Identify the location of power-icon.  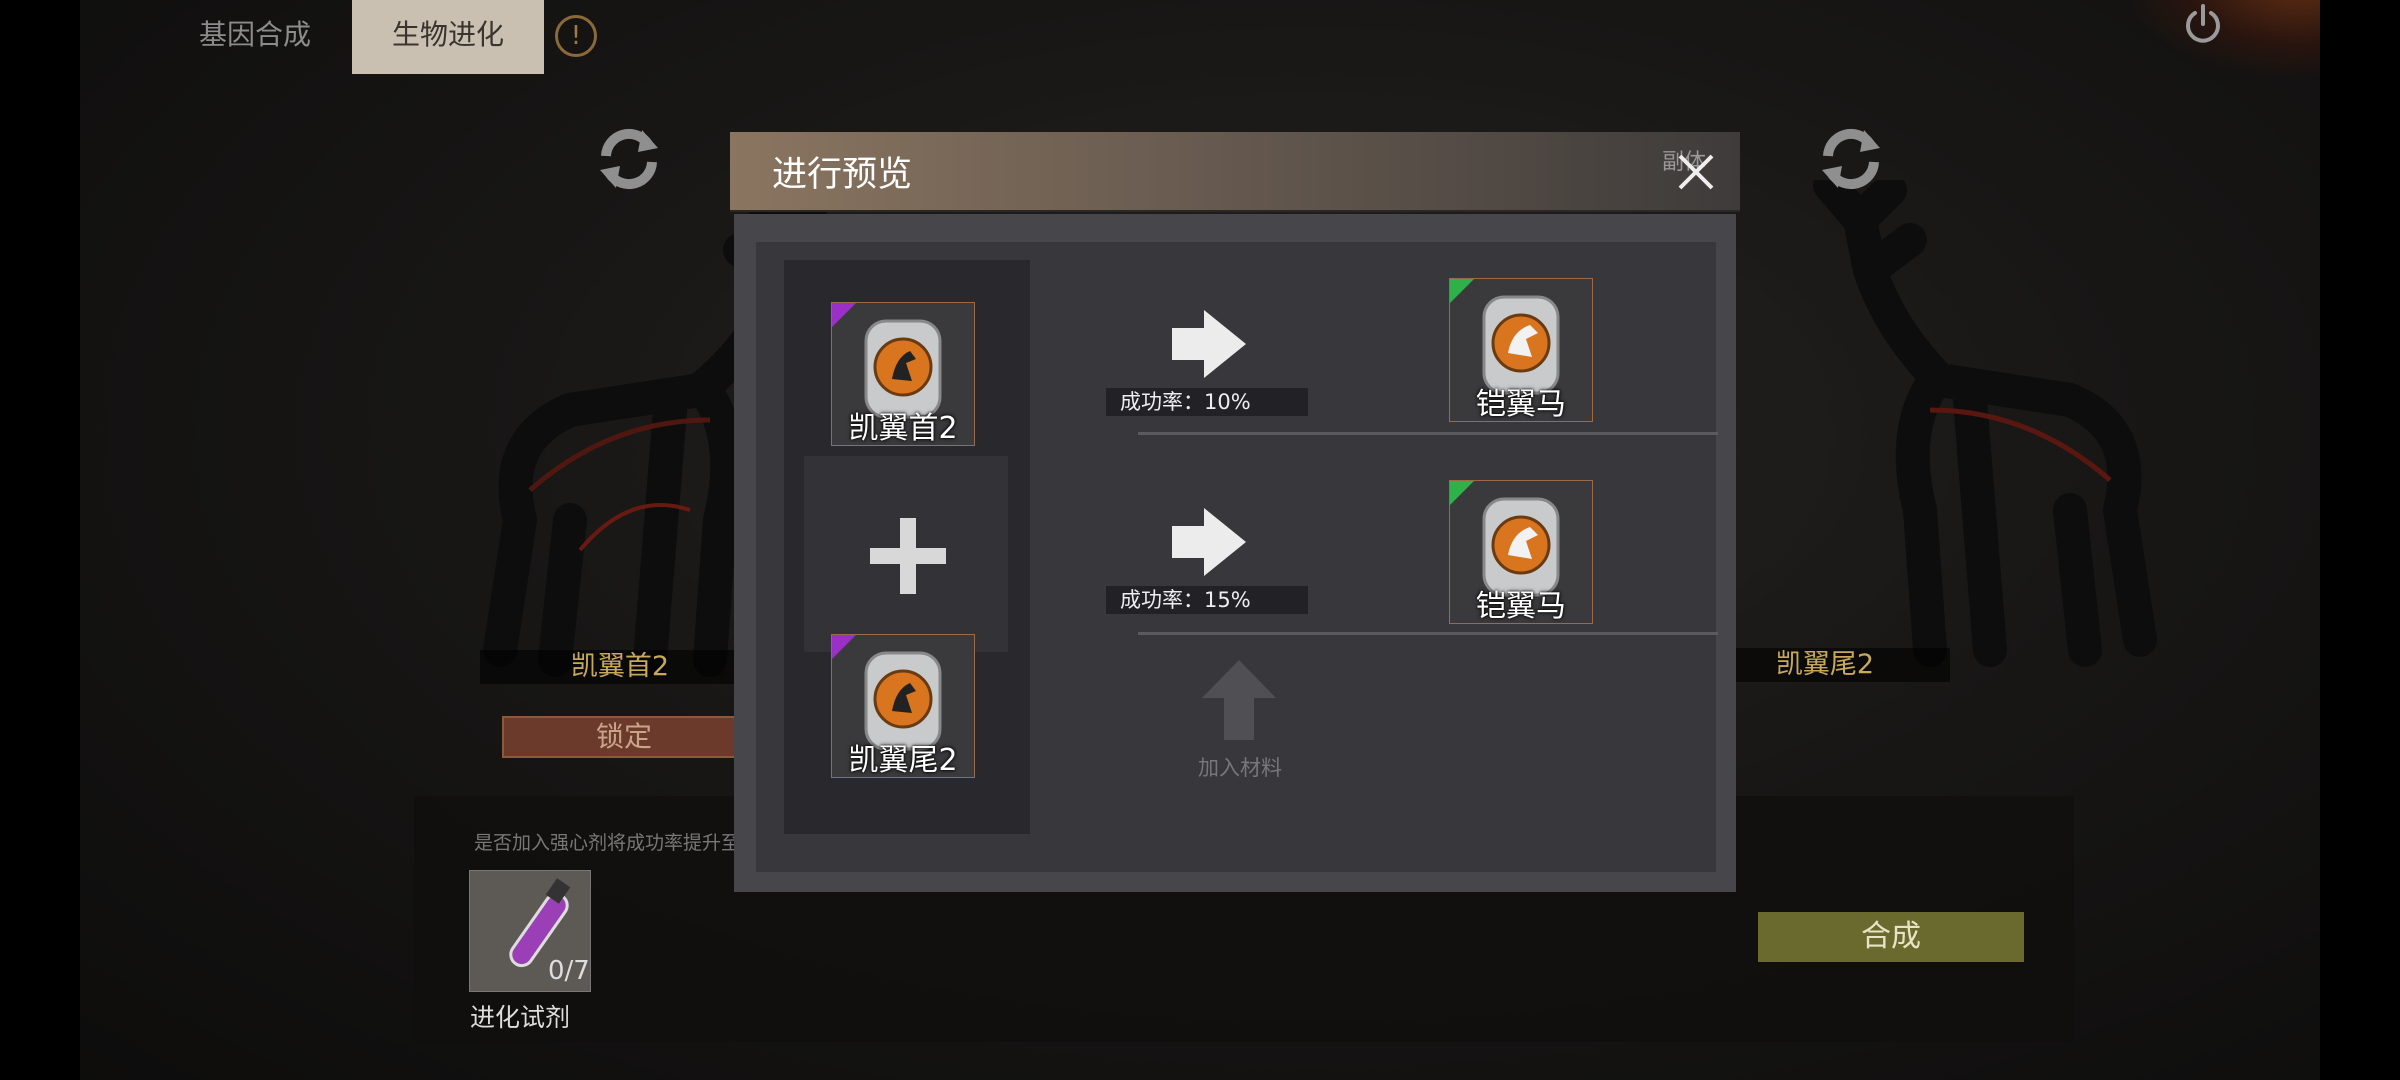
(2203, 25).